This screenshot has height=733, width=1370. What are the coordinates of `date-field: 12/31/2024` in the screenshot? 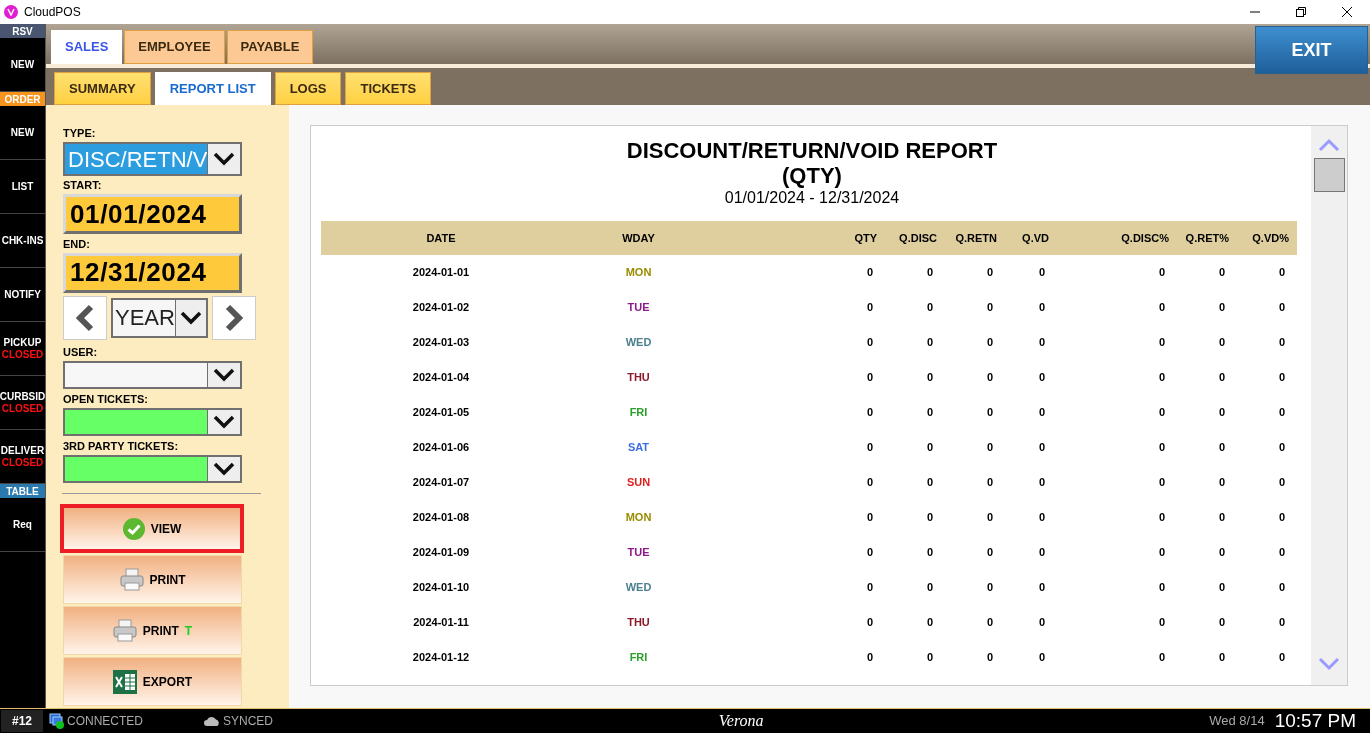 It's located at (152, 272).